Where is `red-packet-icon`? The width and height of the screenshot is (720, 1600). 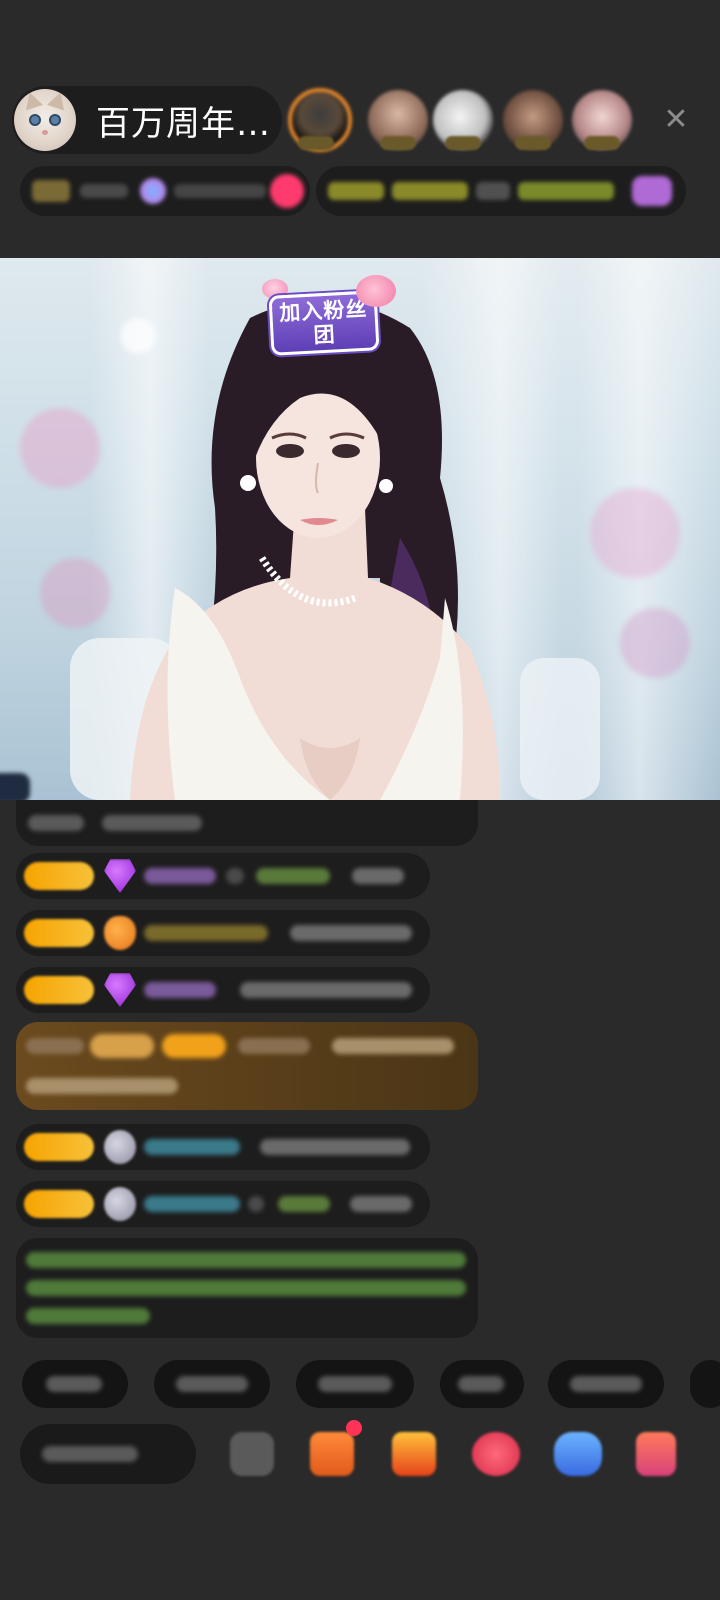
red-packet-icon is located at coordinates (414, 1454).